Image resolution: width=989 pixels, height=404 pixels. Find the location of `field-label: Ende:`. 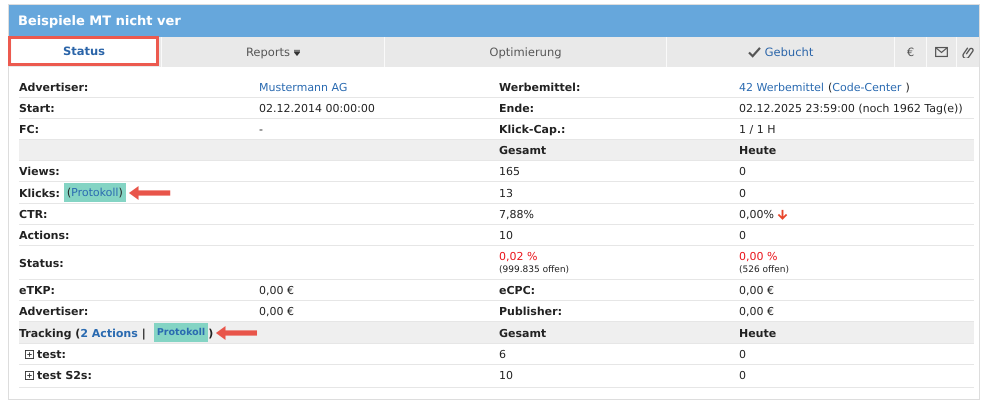

field-label: Ende: is located at coordinates (516, 108).